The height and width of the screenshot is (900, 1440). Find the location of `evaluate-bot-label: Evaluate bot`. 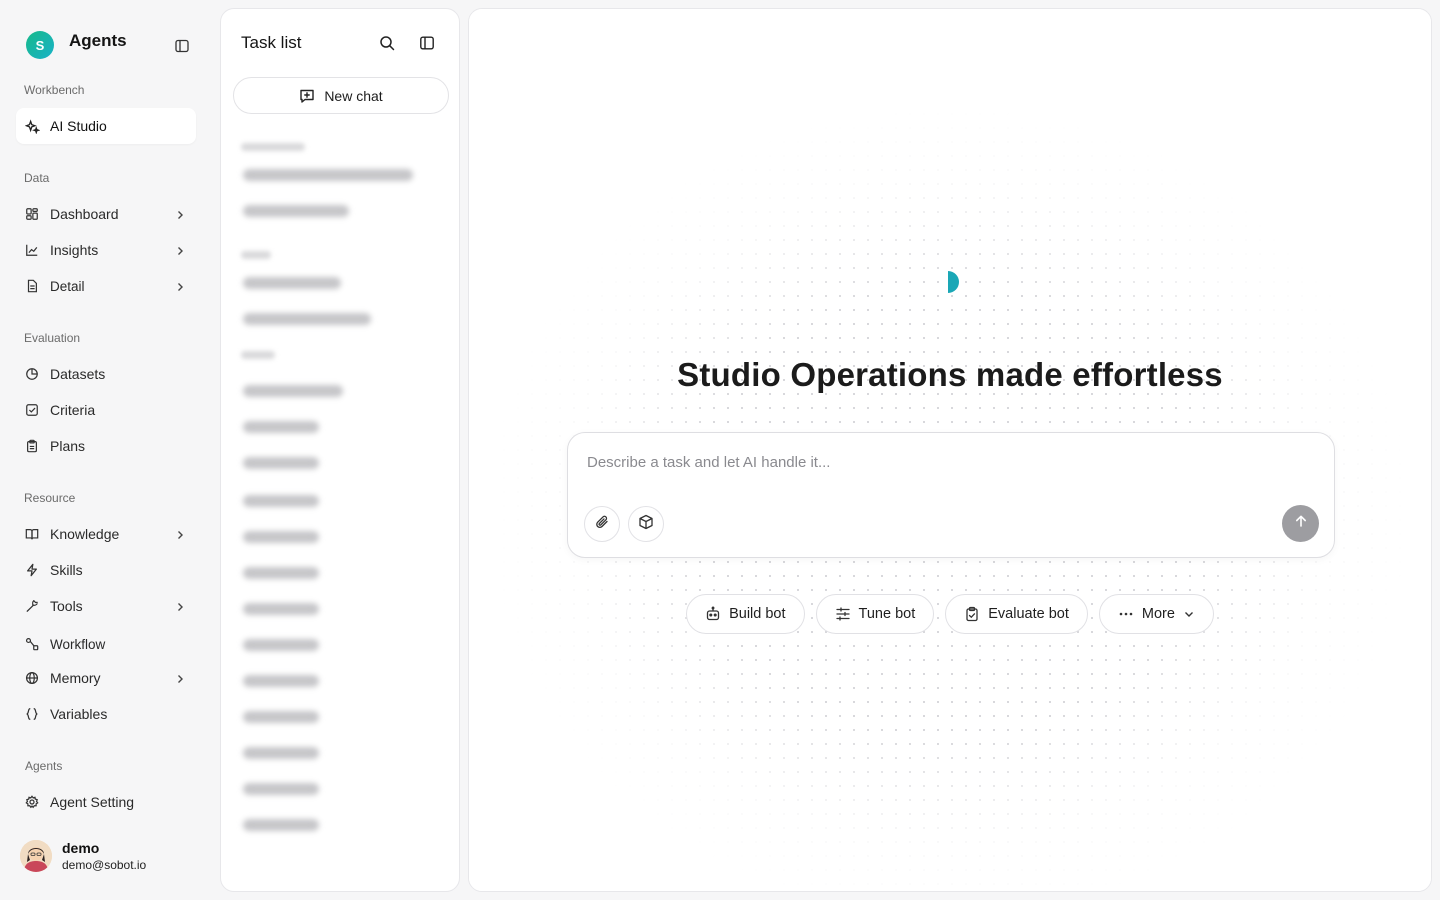

evaluate-bot-label: Evaluate bot is located at coordinates (1028, 614).